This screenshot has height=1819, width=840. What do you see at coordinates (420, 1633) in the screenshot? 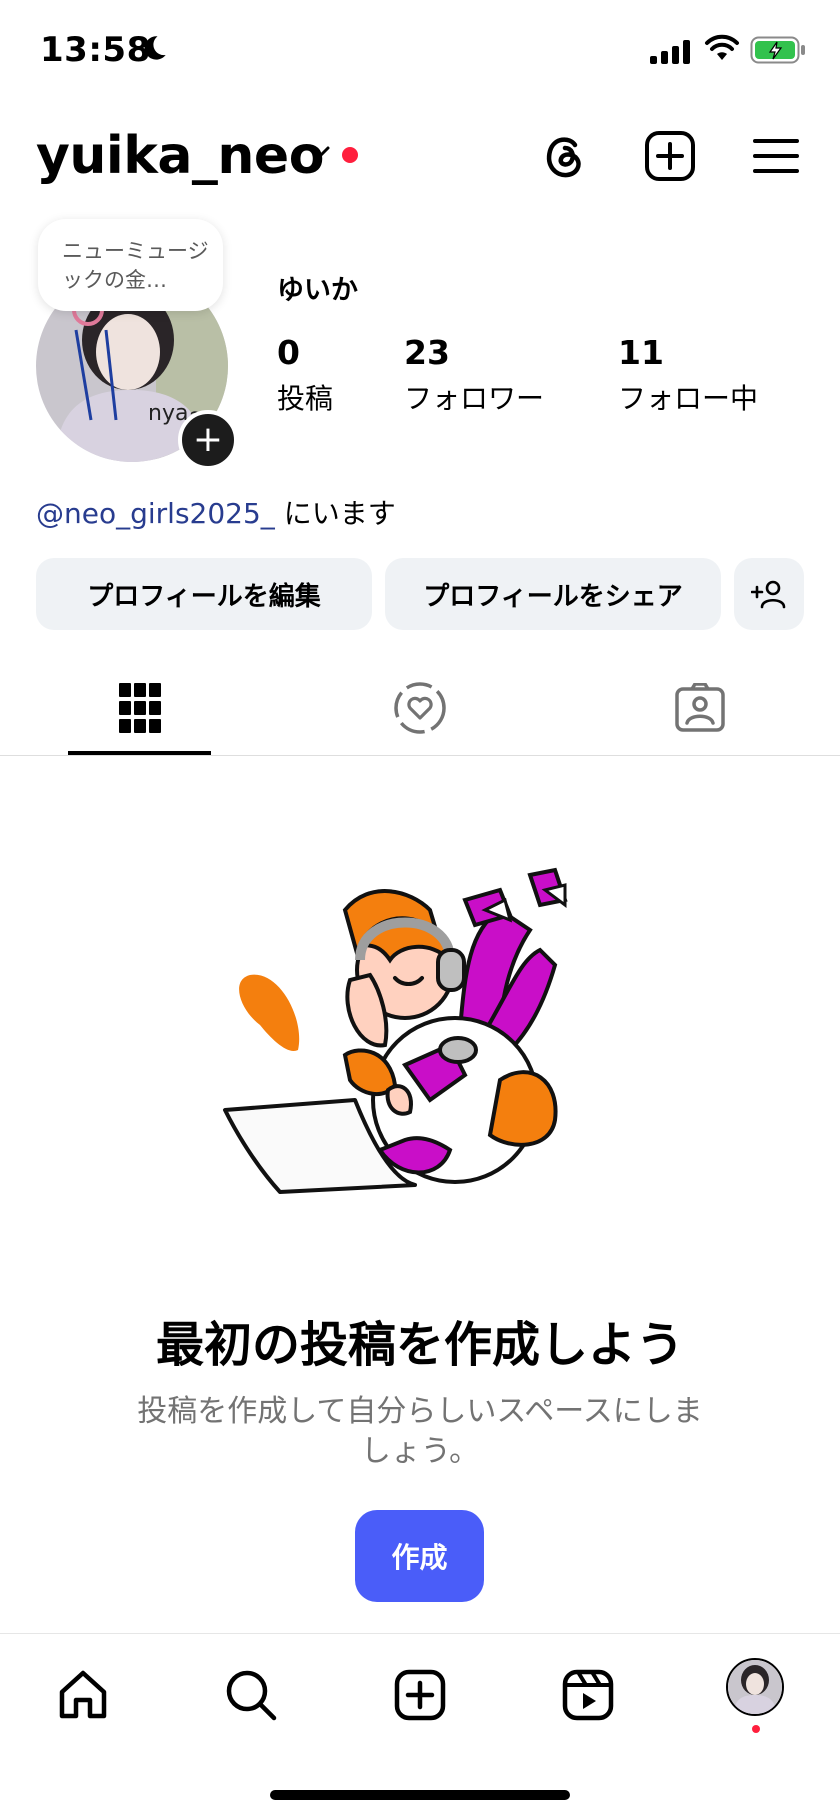
I see `bottom-nav-divider` at bounding box center [420, 1633].